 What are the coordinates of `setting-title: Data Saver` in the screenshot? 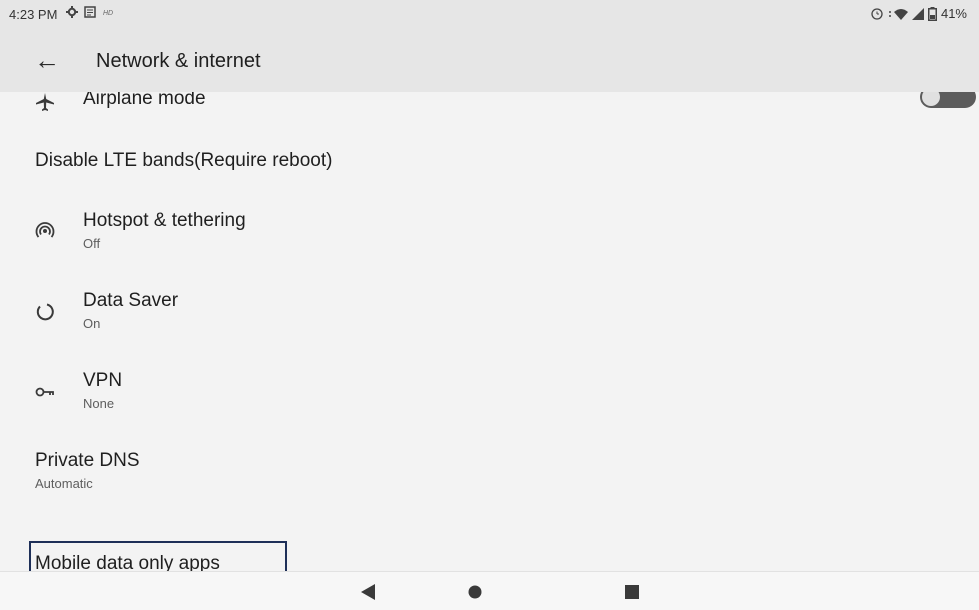 It's located at (131, 300).